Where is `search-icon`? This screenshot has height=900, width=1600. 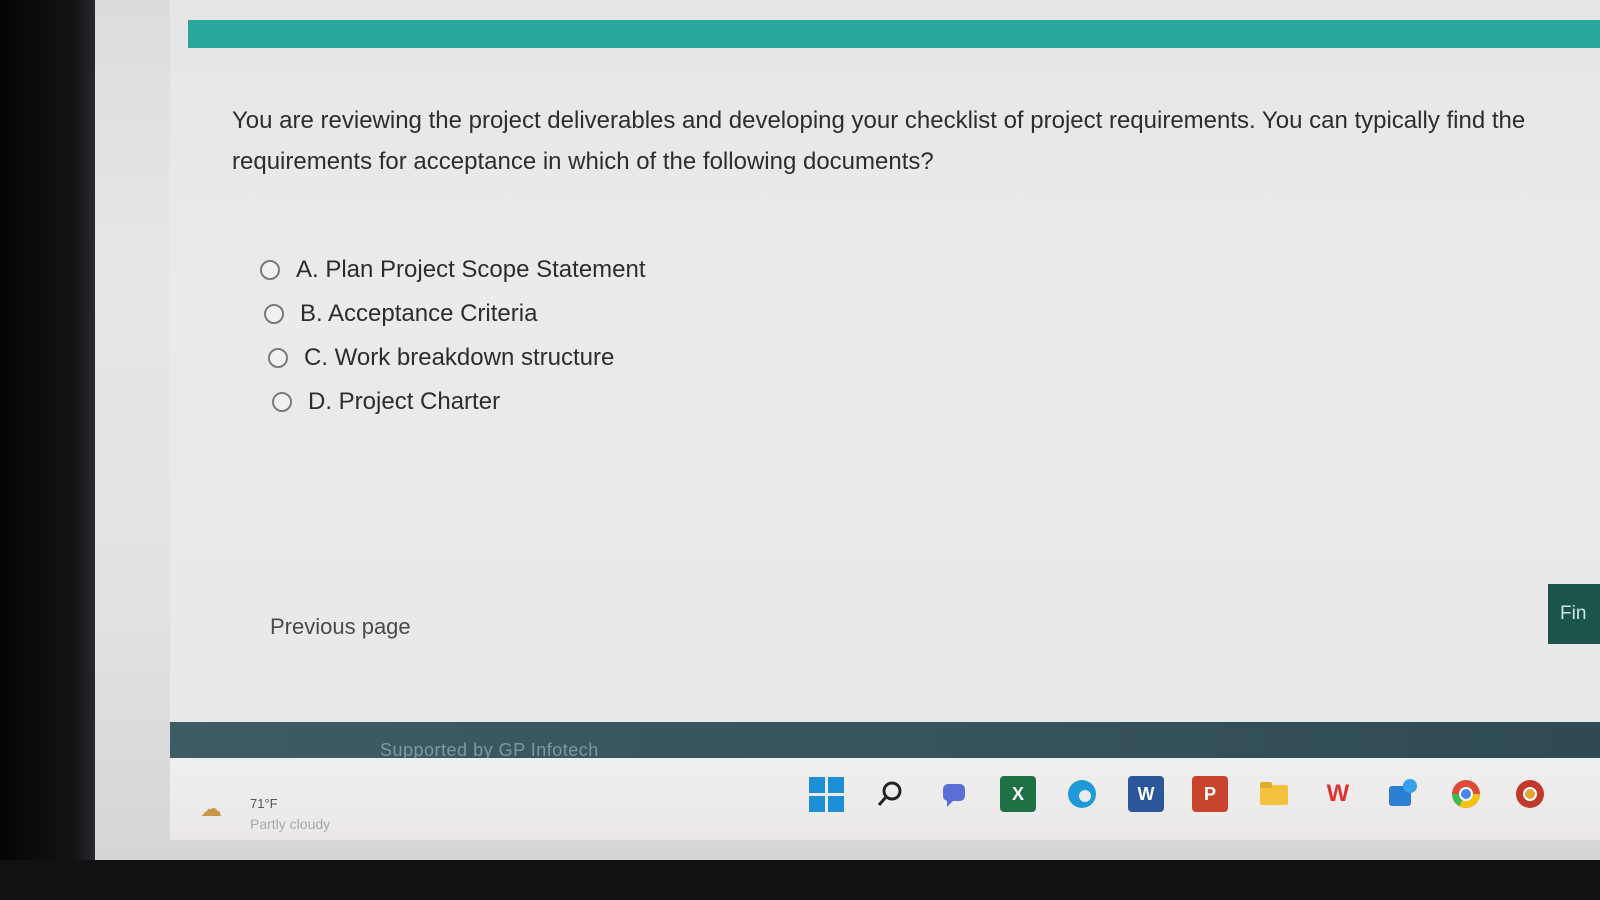
search-icon is located at coordinates (890, 794).